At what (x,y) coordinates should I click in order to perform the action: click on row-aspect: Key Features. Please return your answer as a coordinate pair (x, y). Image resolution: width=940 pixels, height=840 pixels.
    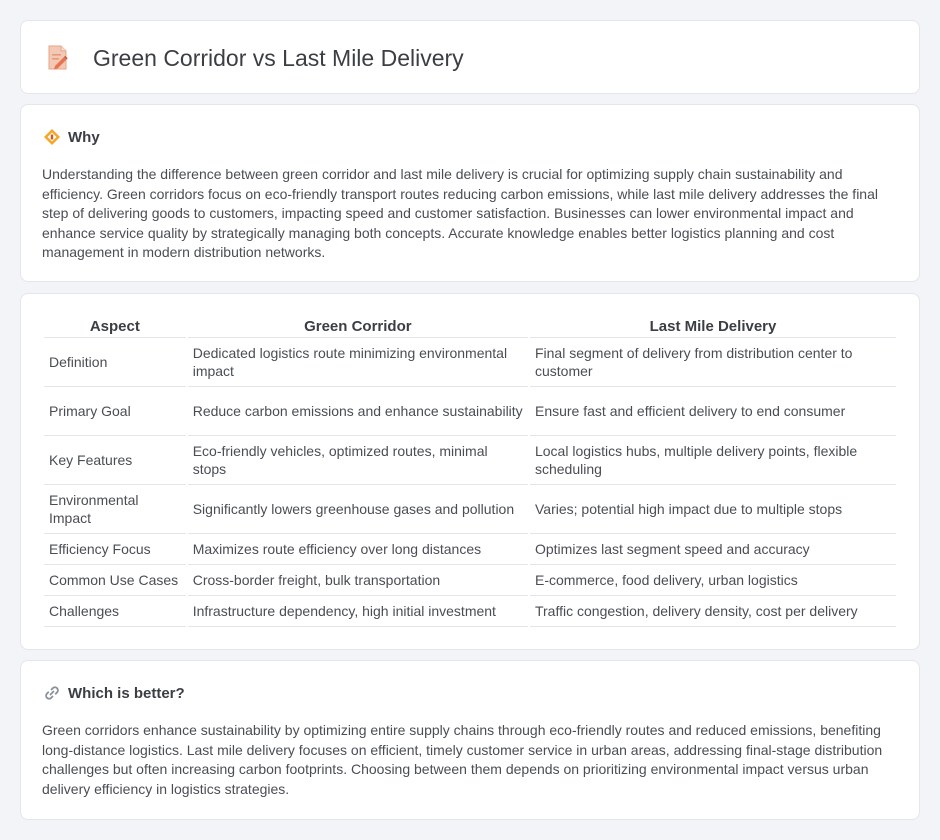
    Looking at the image, I should click on (115, 460).